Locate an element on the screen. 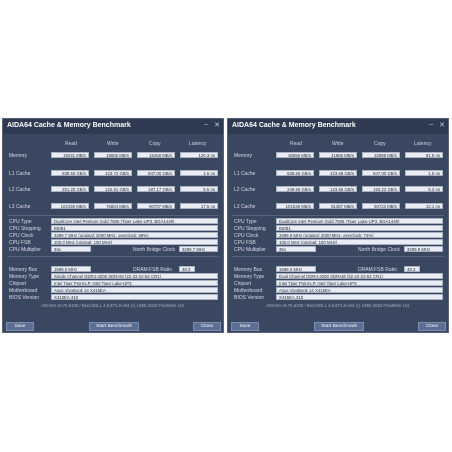  l2-latency: 5.3 ns is located at coordinates (424, 189).